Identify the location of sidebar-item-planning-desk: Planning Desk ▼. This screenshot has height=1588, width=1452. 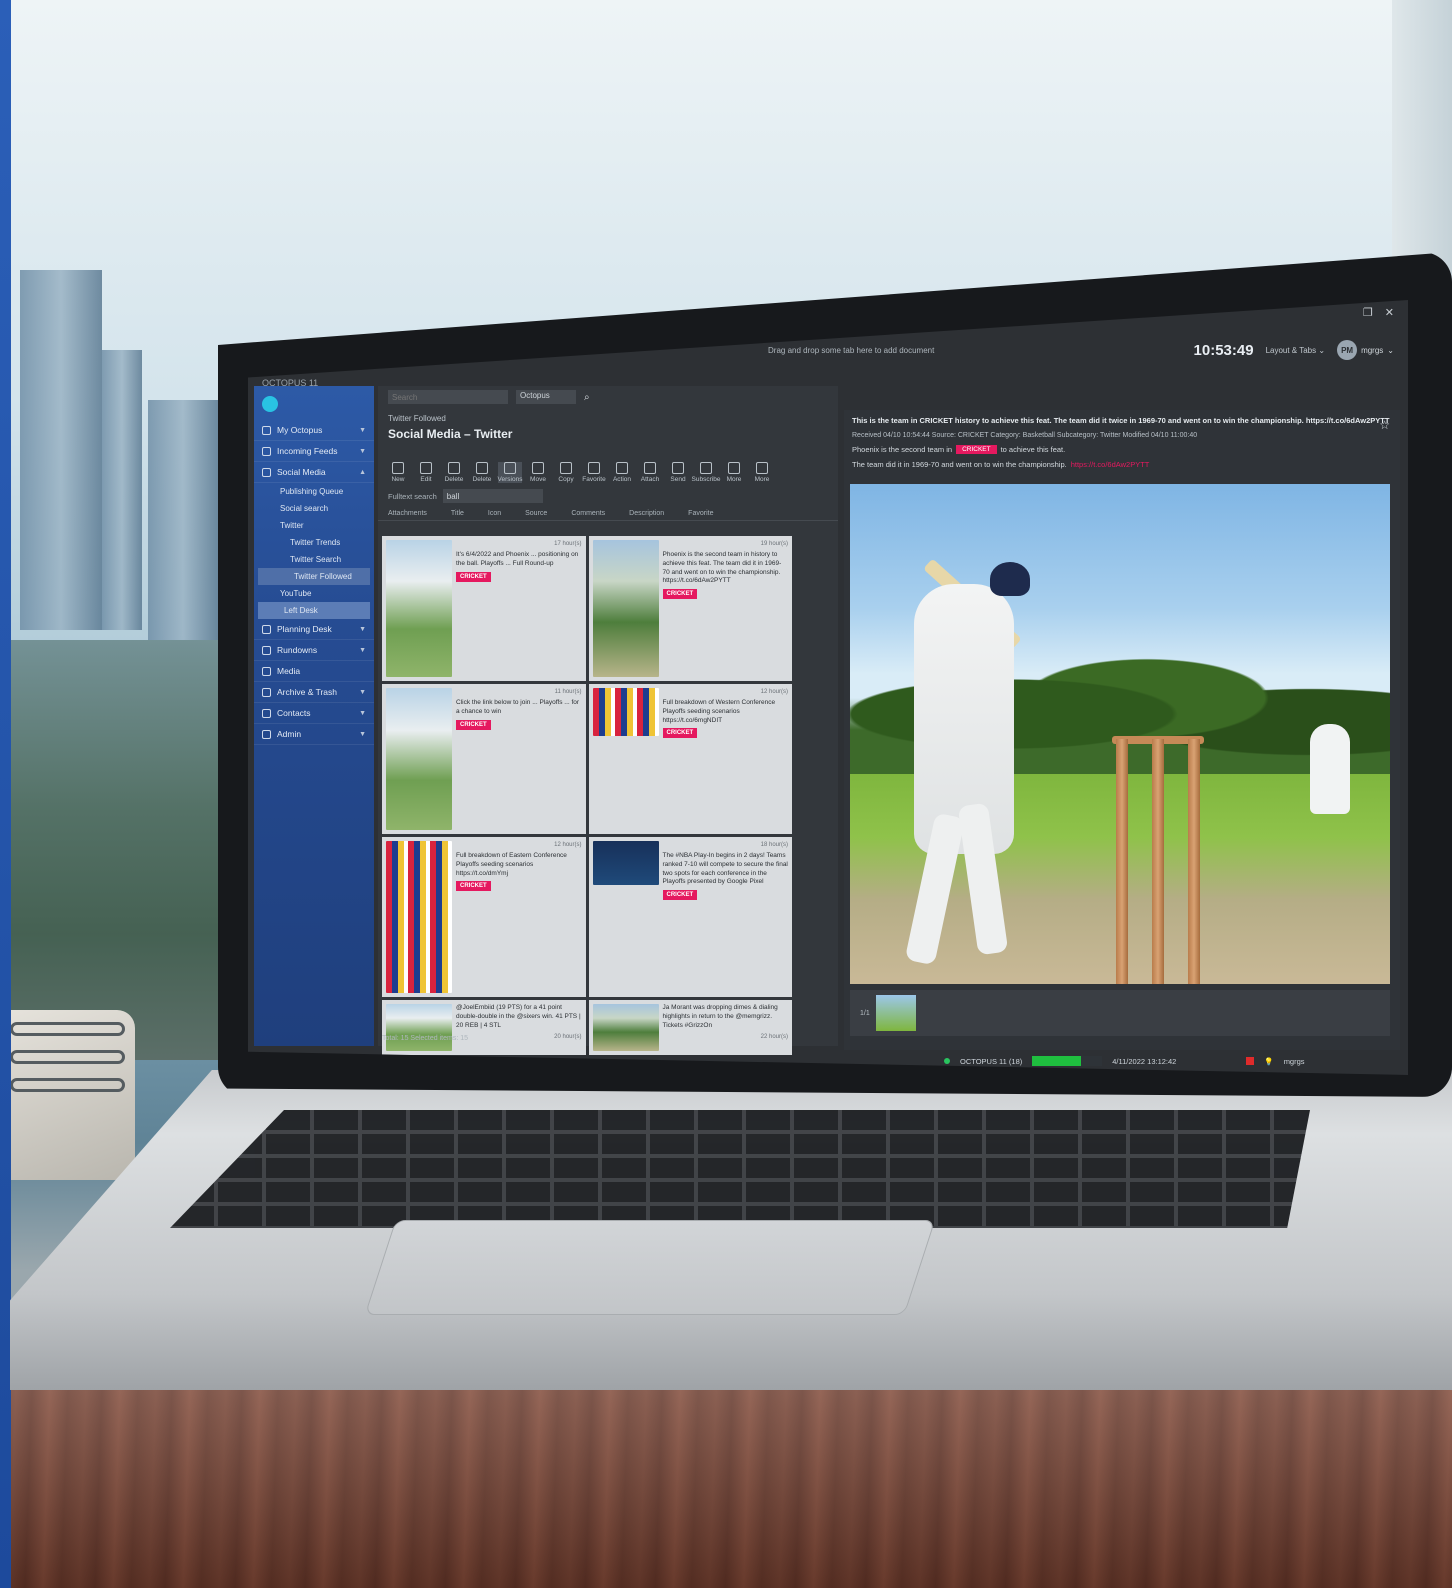
(314, 629).